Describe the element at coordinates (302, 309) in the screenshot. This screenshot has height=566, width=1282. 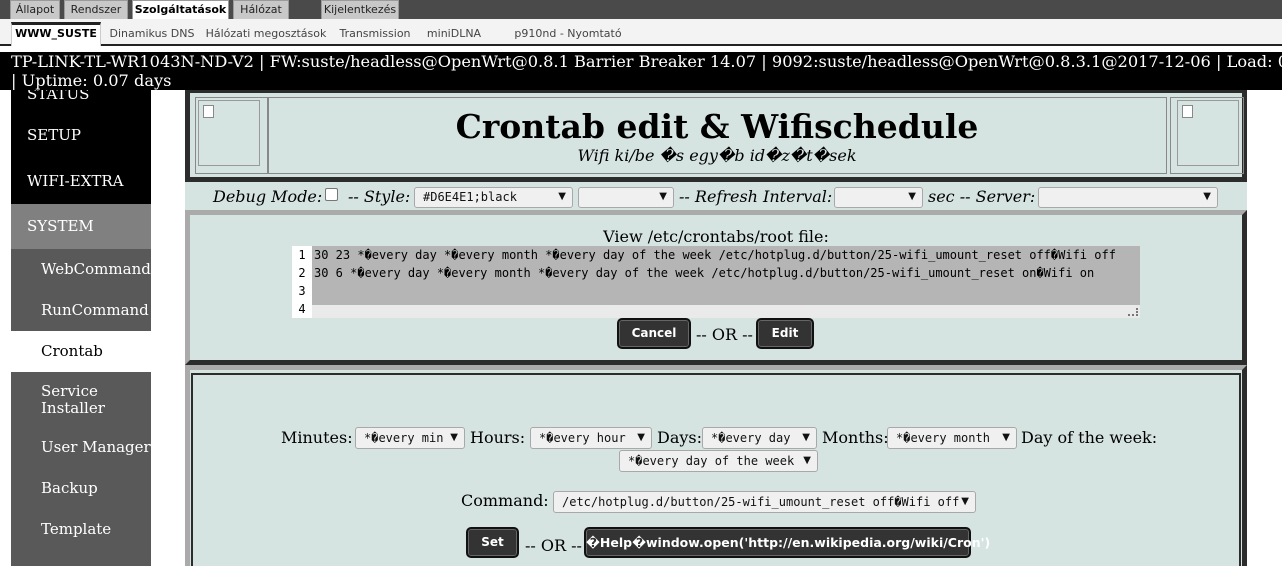
I see `line-number: 4` at that location.